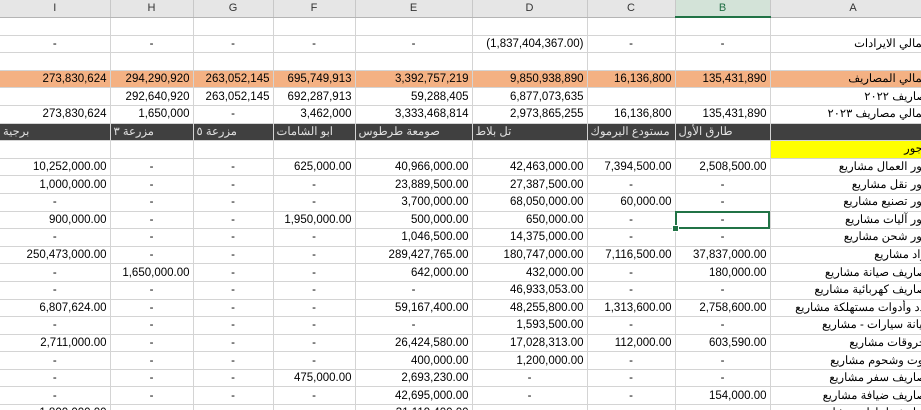 The width and height of the screenshot is (921, 410). Describe the element at coordinates (314, 79) in the screenshot. I see `cell-f4: 695,749,913` at that location.